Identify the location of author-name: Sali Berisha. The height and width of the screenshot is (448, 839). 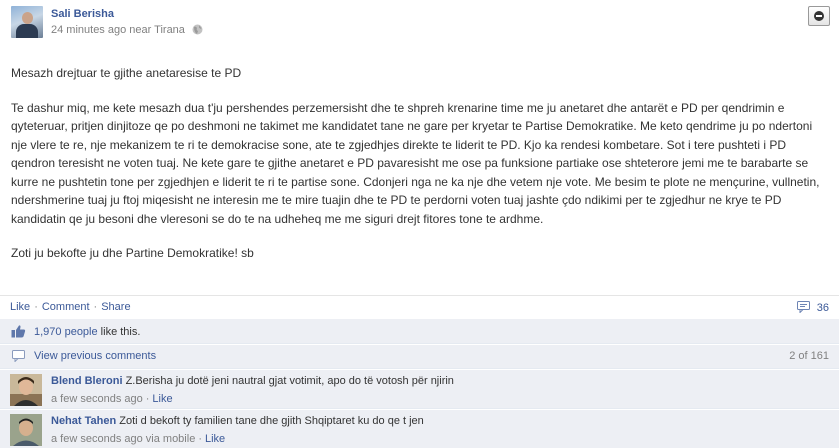
(82, 14).